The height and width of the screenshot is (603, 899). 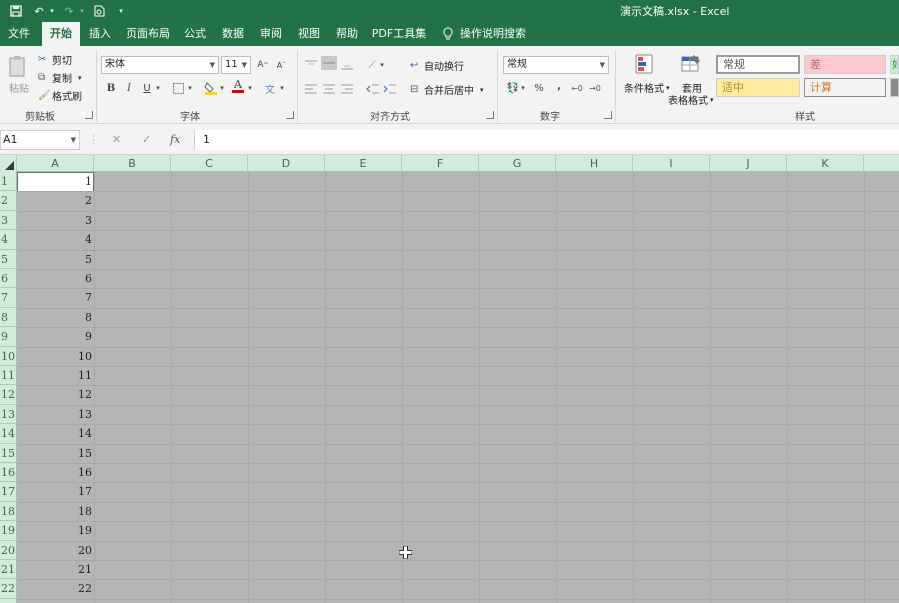 What do you see at coordinates (8, 473) in the screenshot?
I see `row-header: 16` at bounding box center [8, 473].